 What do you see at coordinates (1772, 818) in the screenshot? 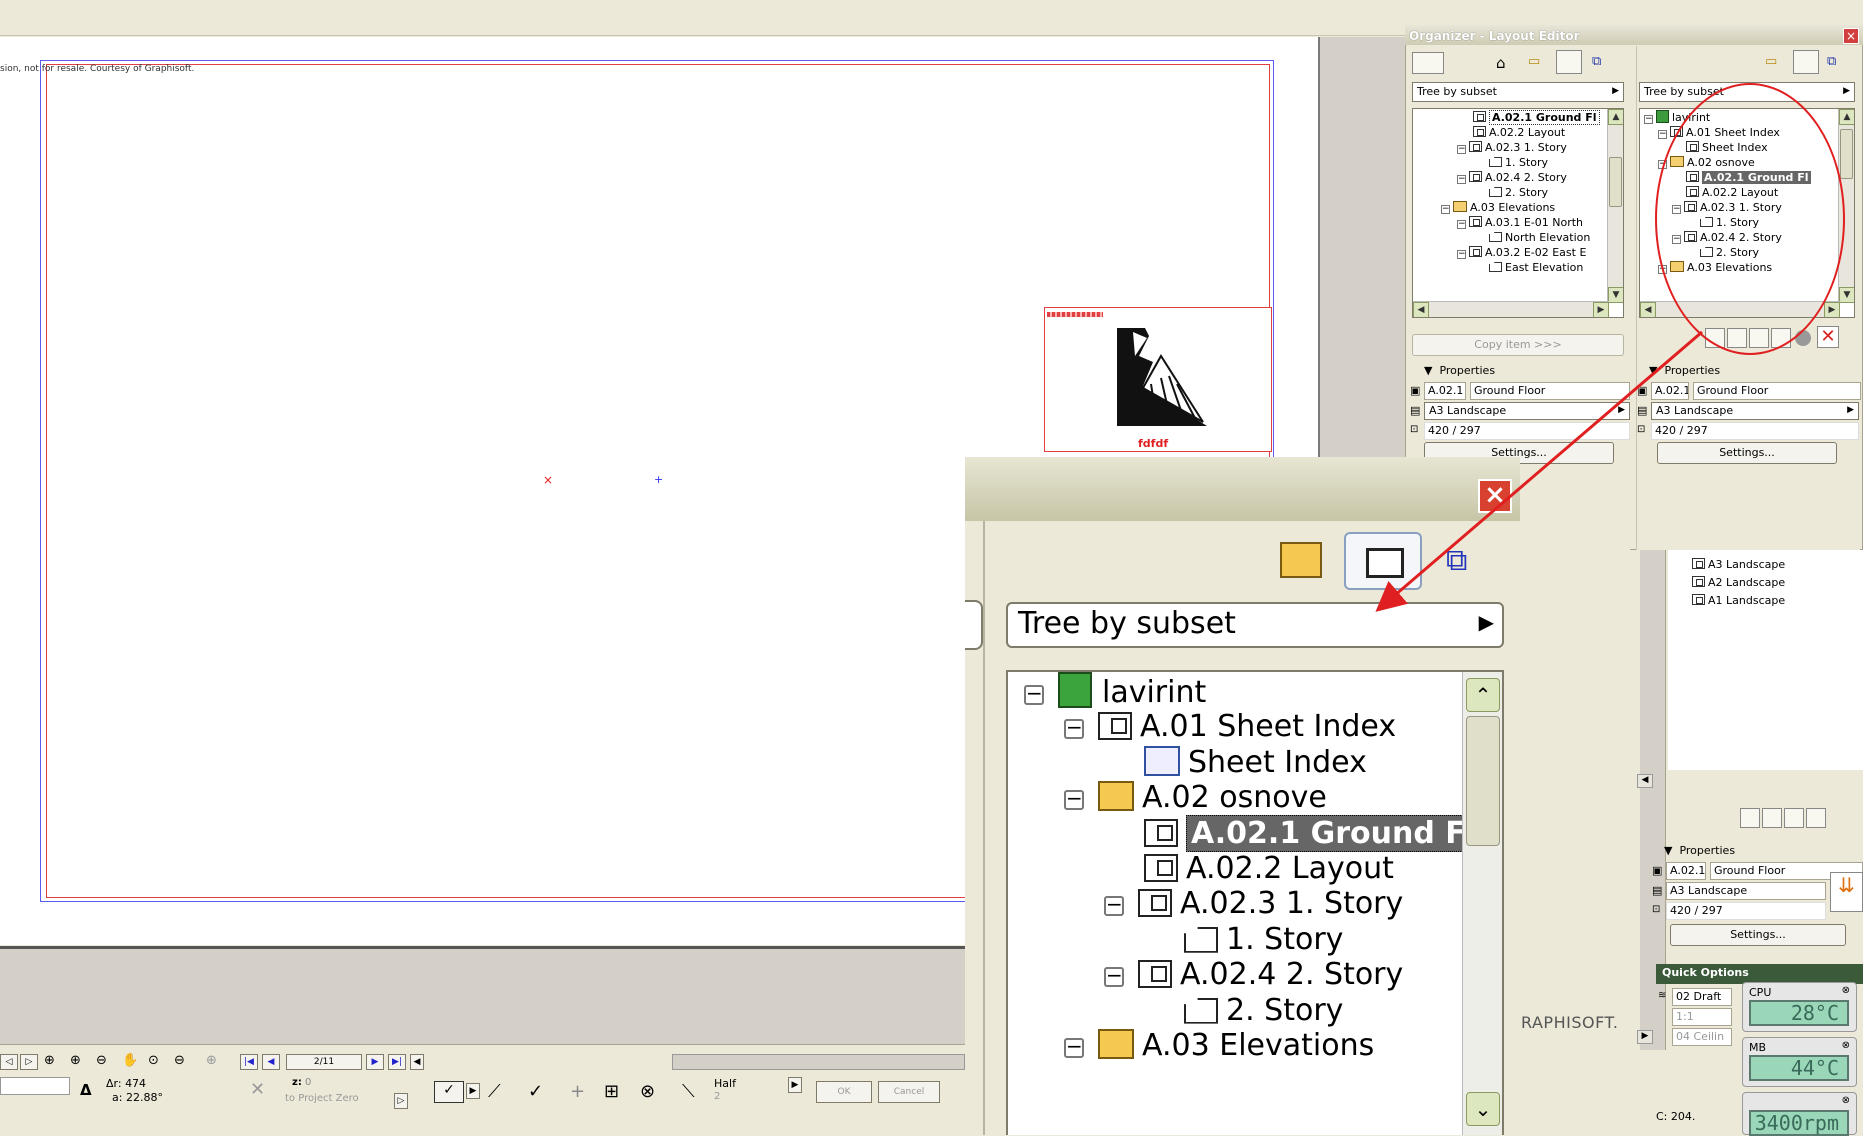
I see `nav-subset-icon` at bounding box center [1772, 818].